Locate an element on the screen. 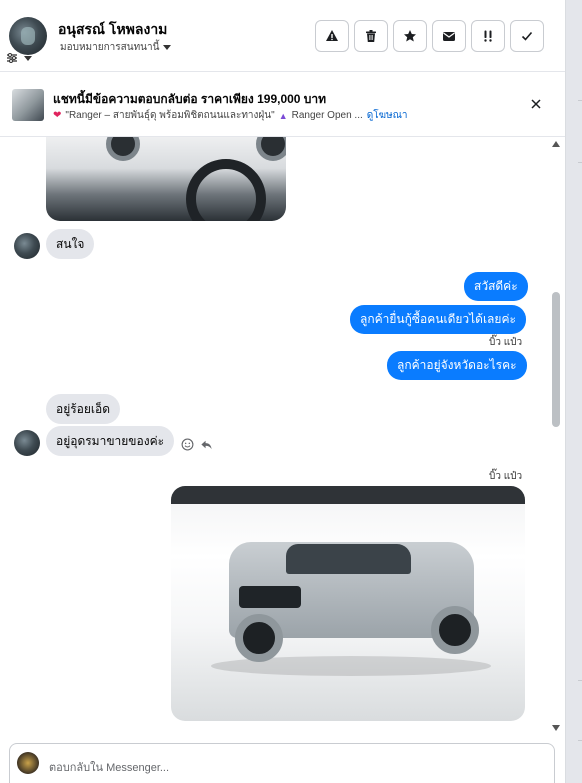 The width and height of the screenshot is (582, 783). message-incoming: อยู่ร้อยเอ็ด is located at coordinates (83, 409).